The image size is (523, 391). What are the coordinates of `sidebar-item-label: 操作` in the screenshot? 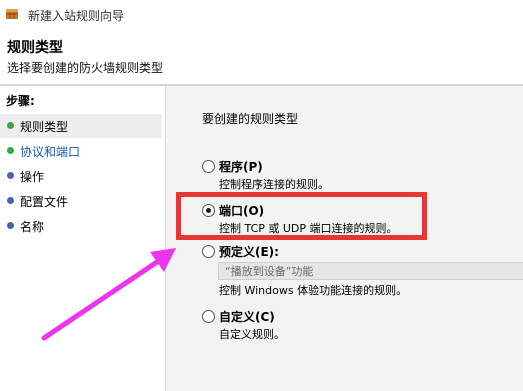 It's located at (32, 177).